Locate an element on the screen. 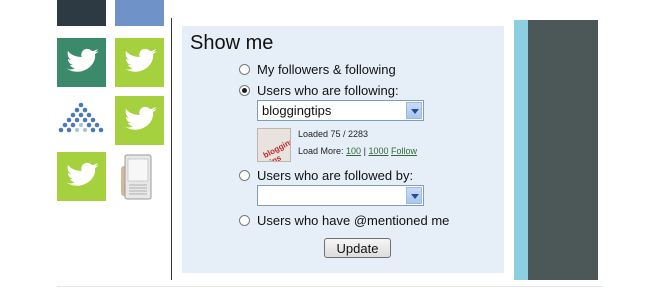 This screenshot has height=300, width=652. option-followers-following: My followers & following is located at coordinates (317, 69).